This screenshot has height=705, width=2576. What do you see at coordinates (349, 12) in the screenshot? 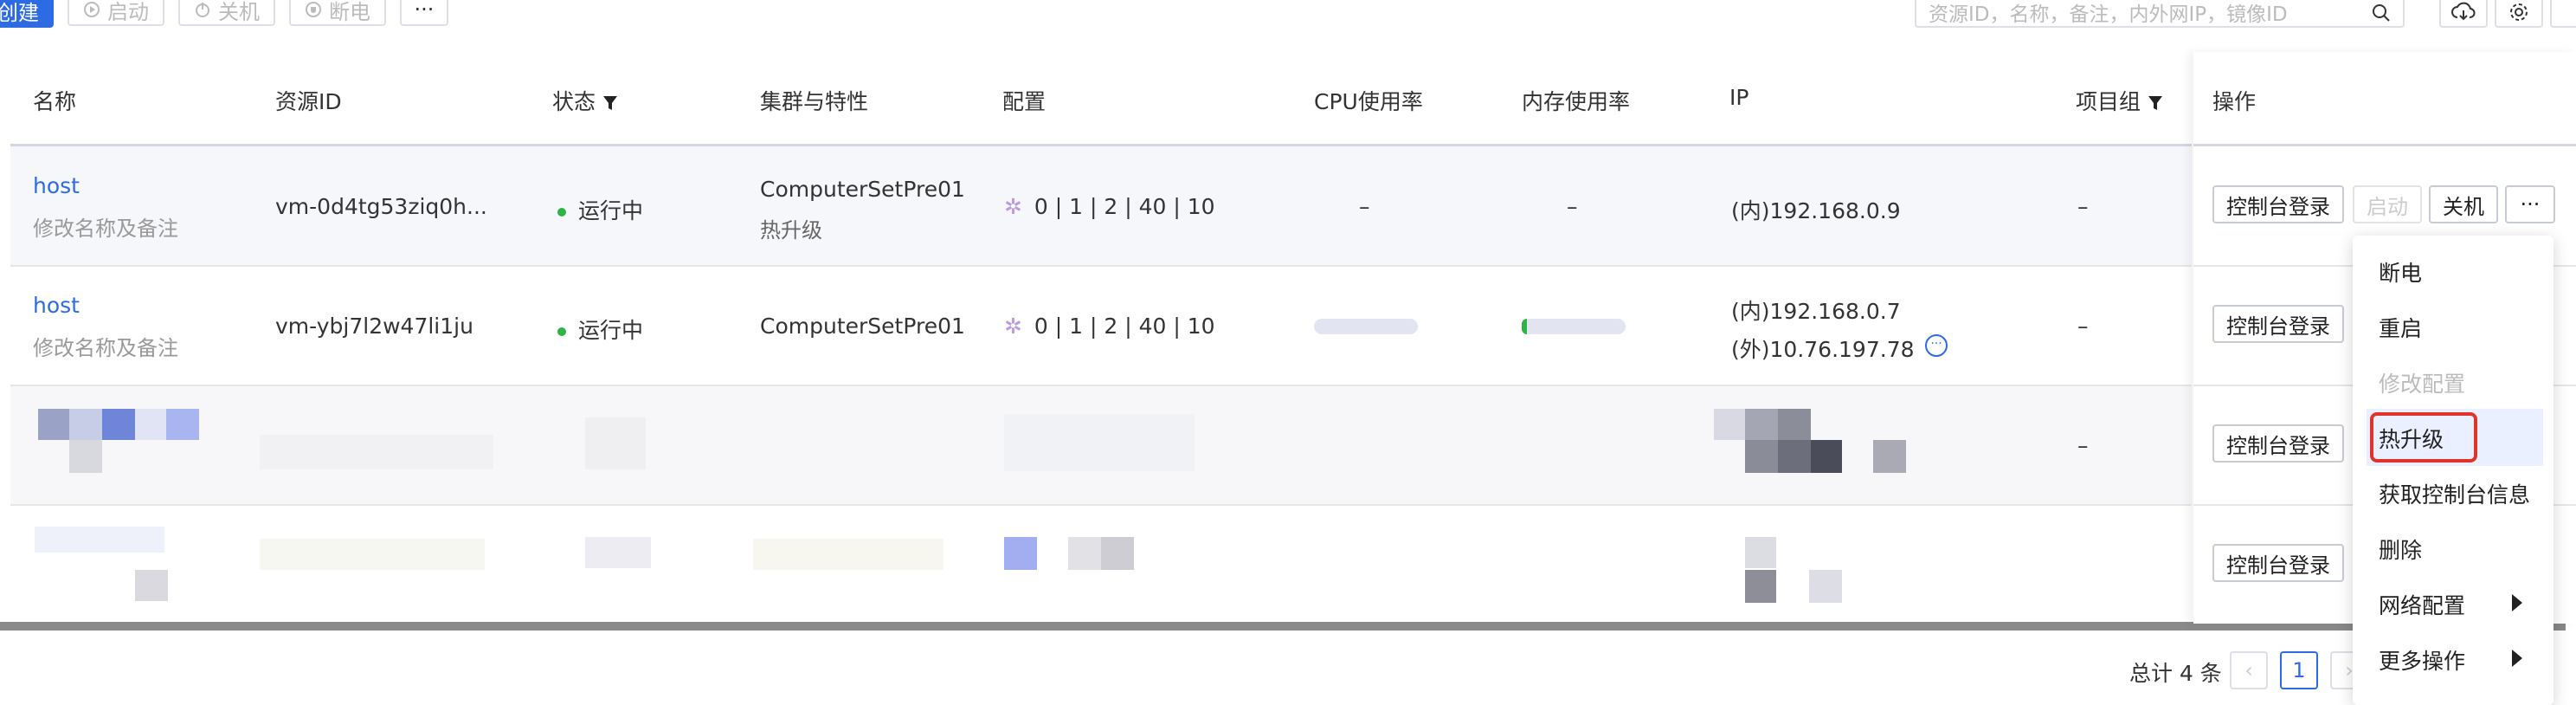
I see `poweroff-label: 断电` at bounding box center [349, 12].